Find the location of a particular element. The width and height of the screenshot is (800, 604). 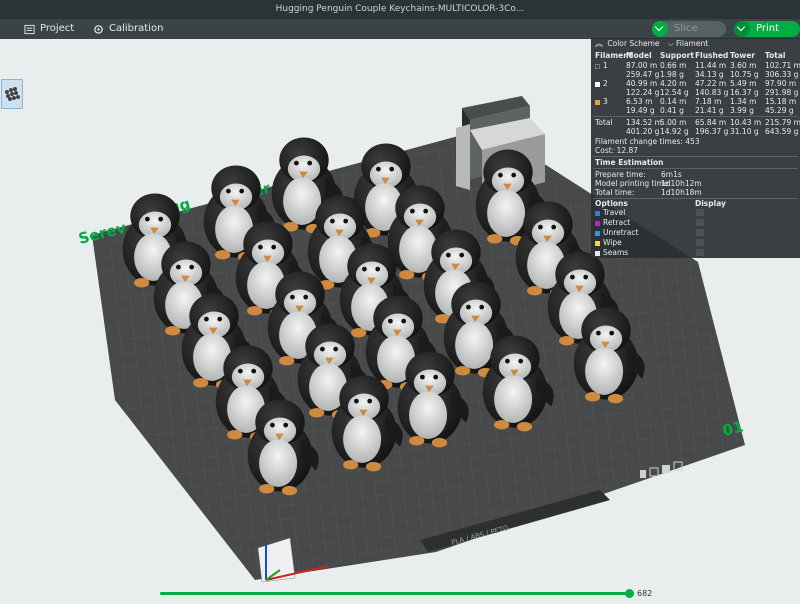

filament-2-support-g: 12.54 g is located at coordinates (674, 92).